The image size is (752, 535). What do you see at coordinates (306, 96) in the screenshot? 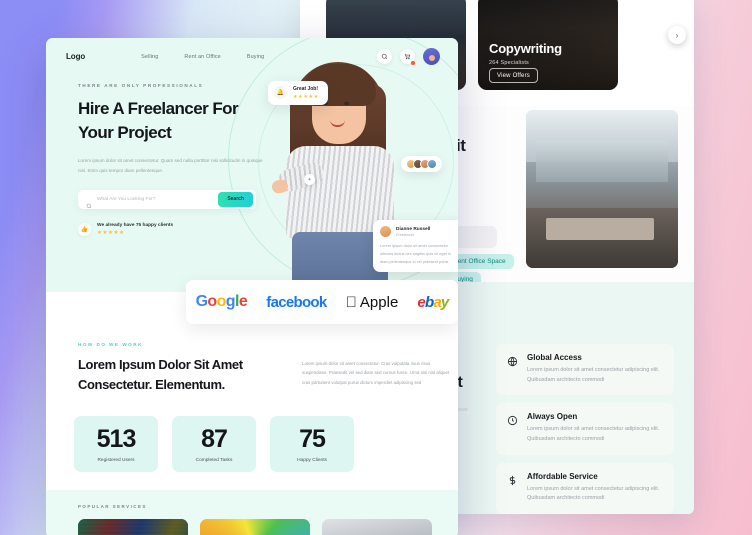
I see `great-job-stars: ★★★★★` at bounding box center [306, 96].